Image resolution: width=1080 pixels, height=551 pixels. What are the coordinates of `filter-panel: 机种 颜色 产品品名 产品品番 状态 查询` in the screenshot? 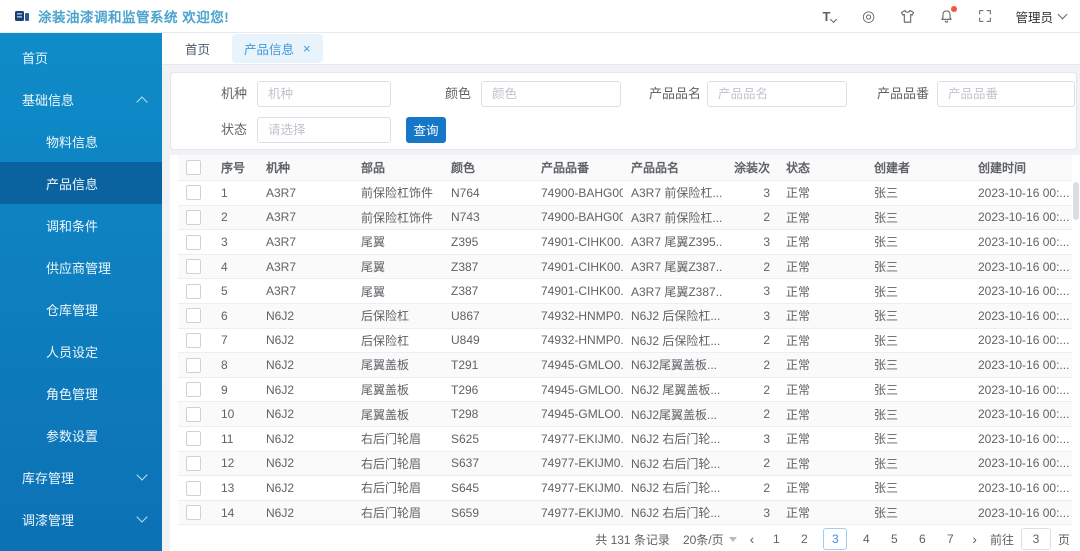 It's located at (623, 111).